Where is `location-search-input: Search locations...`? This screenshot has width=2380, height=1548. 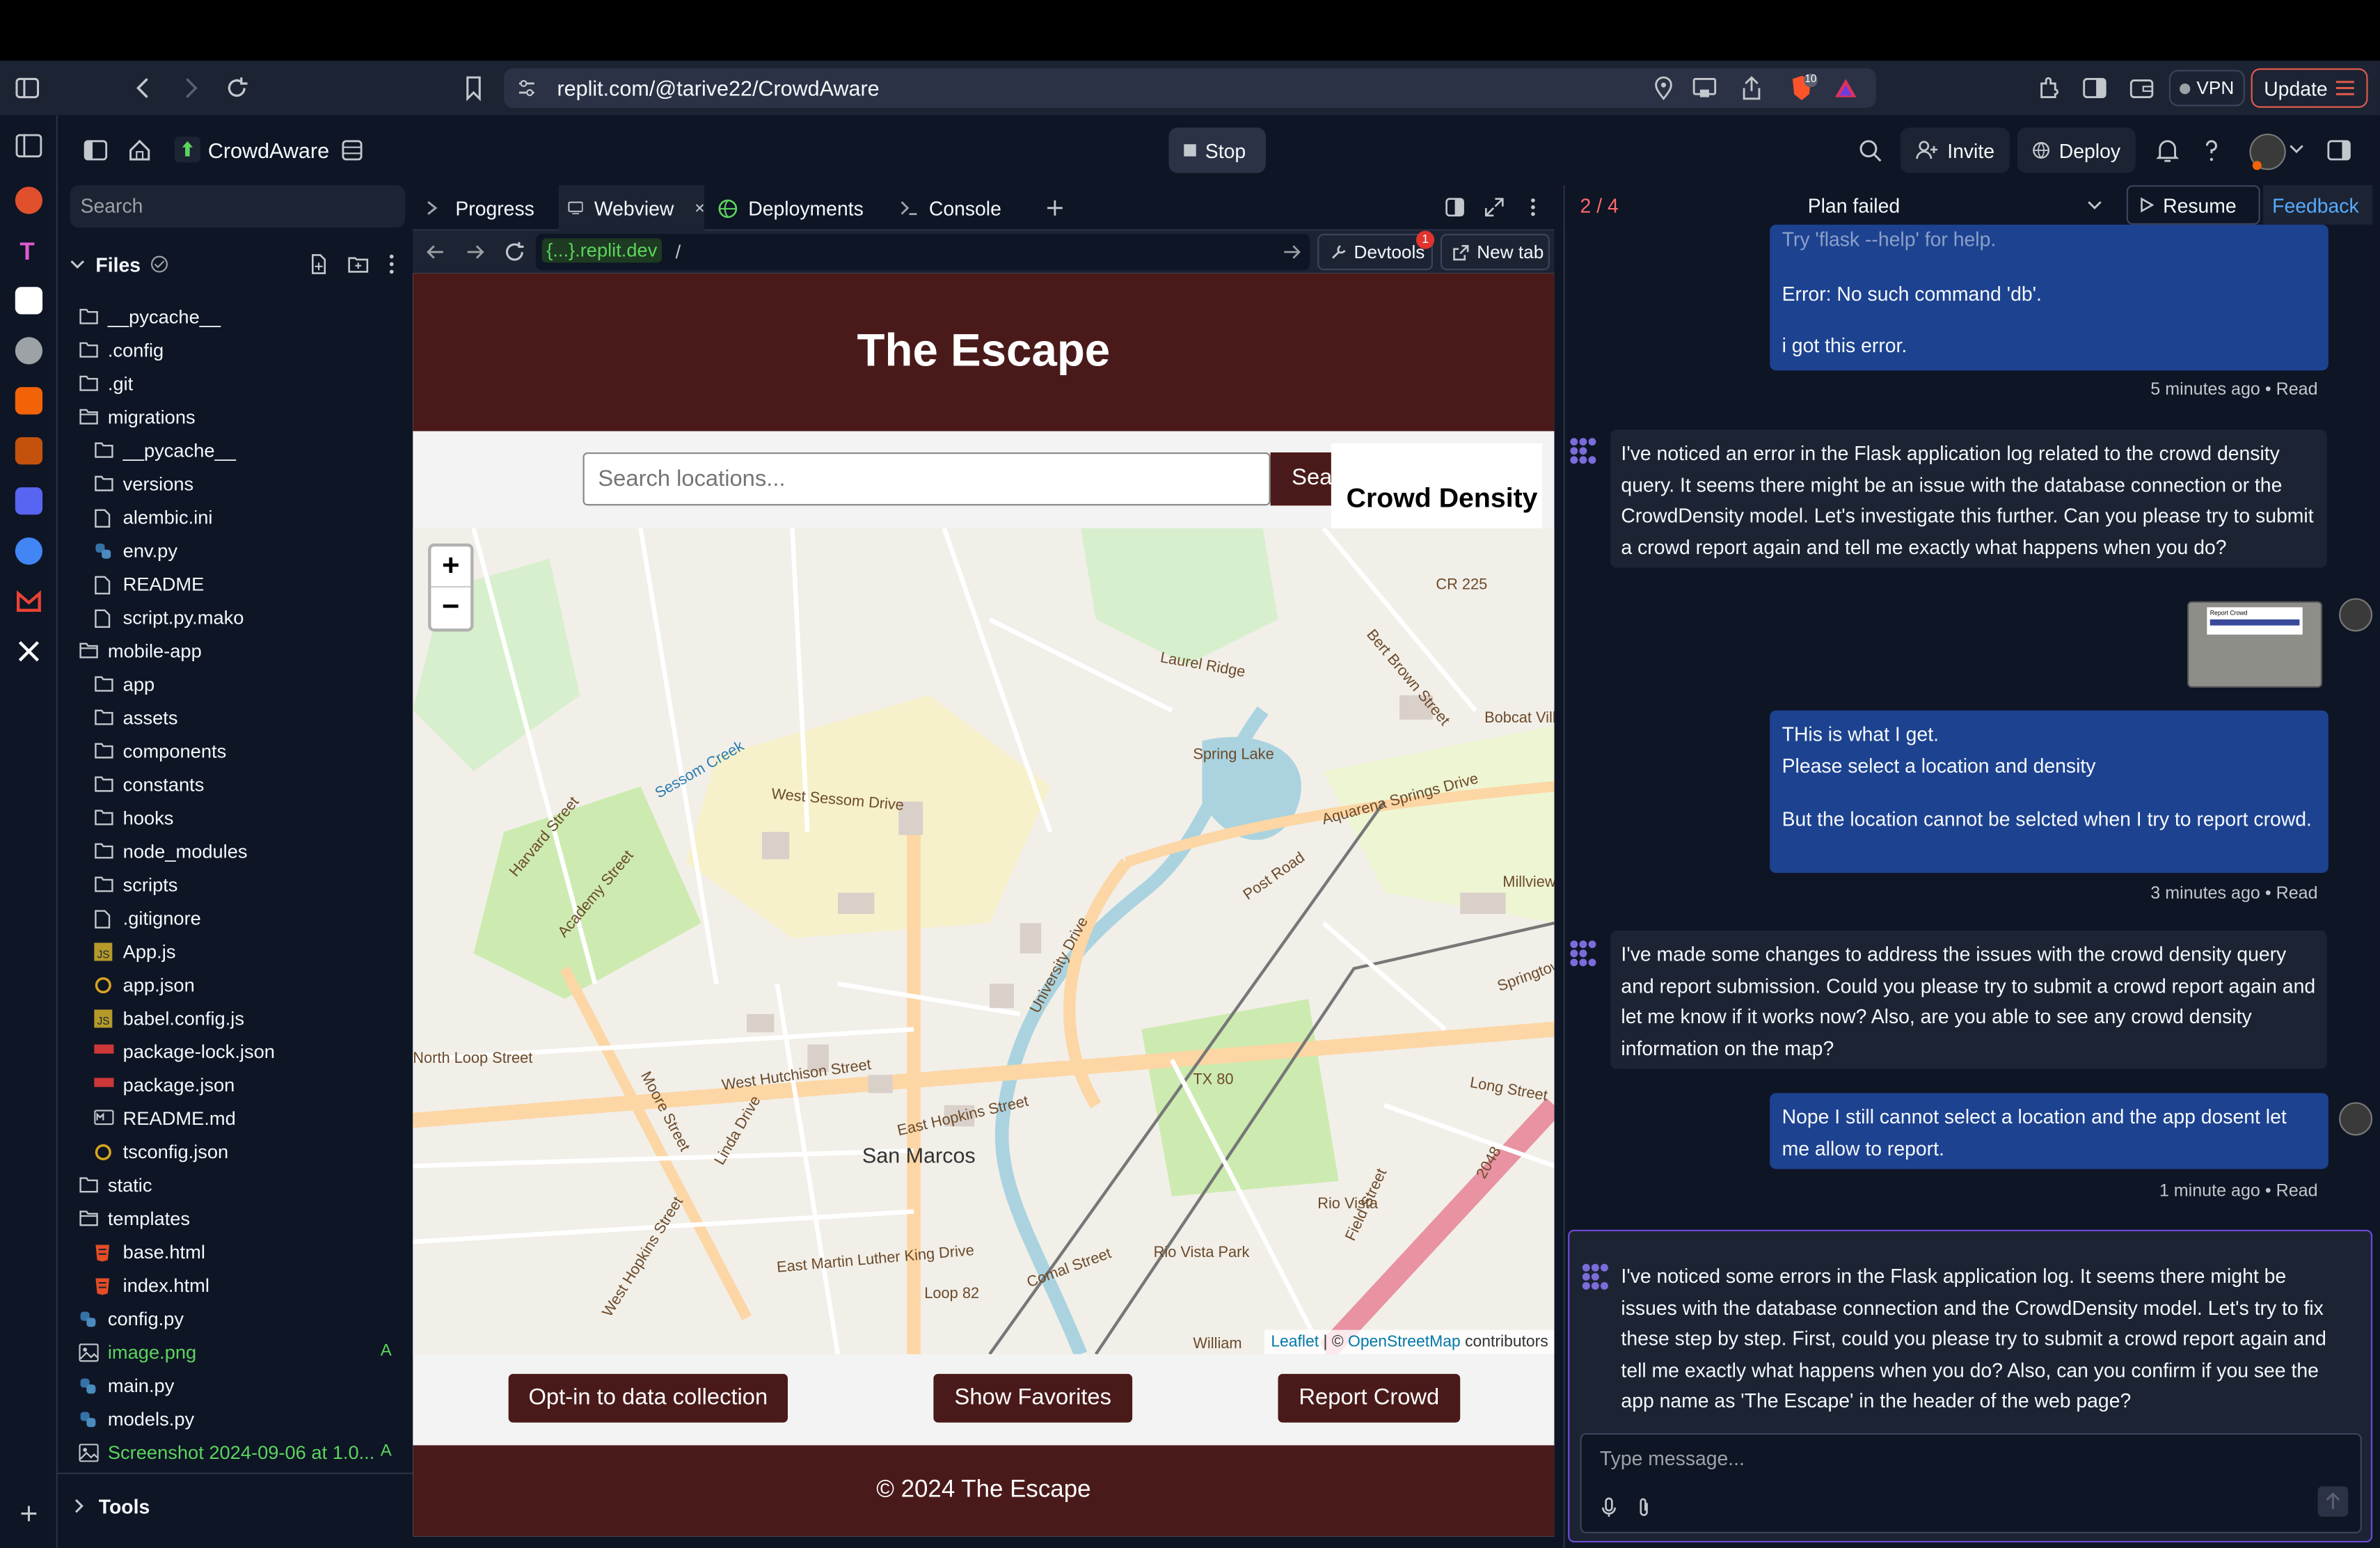
location-search-input: Search locations... is located at coordinates (926, 479).